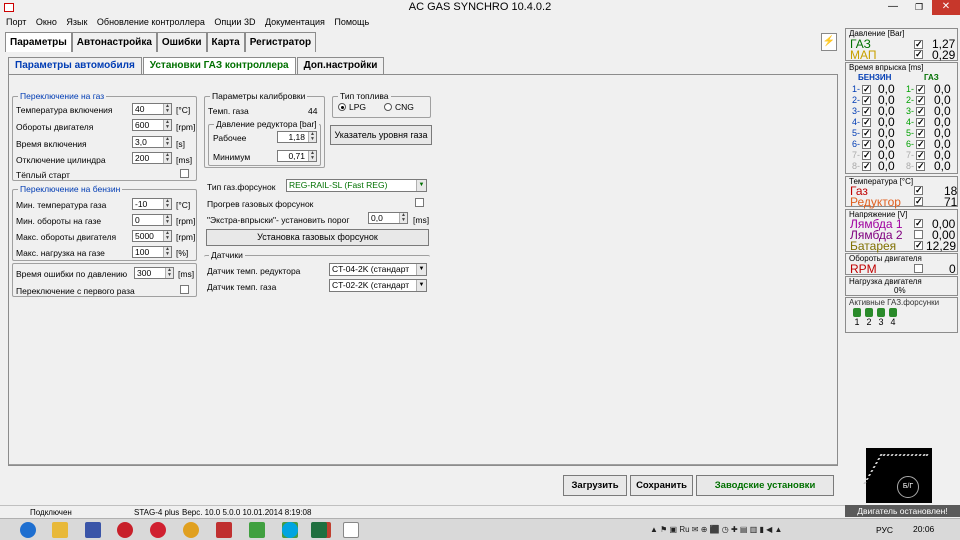 Image resolution: width=960 pixels, height=540 pixels. Describe the element at coordinates (342, 107) in the screenshot. I see `lpg-radio` at that location.